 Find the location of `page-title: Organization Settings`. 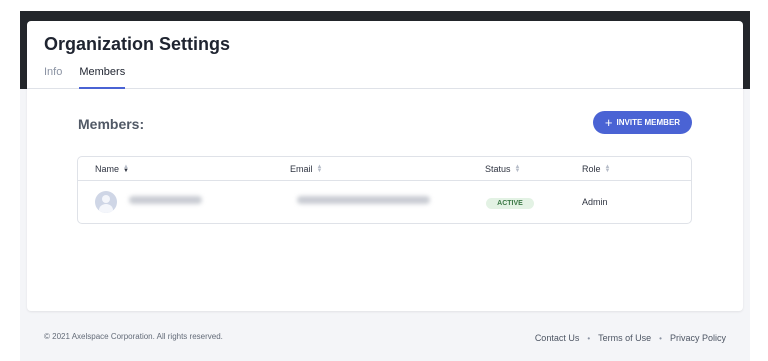

page-title: Organization Settings is located at coordinates (137, 44).